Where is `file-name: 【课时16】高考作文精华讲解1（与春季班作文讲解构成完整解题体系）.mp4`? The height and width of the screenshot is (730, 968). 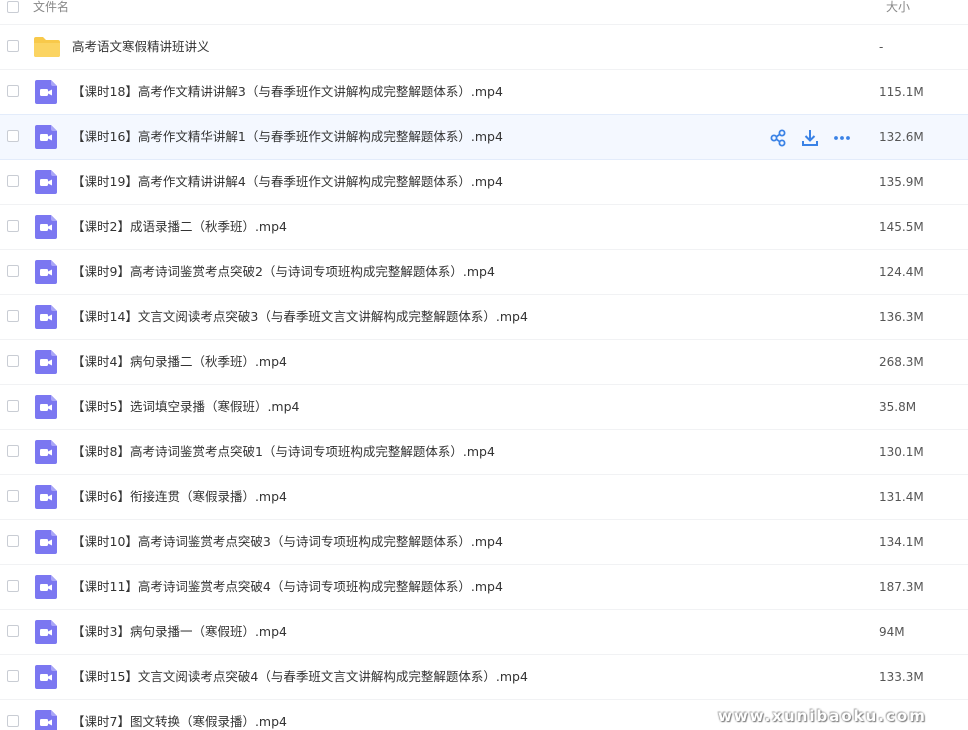
file-name: 【课时16】高考作文精华讲解1（与春季班作文讲解构成完整解题体系）.mp4 is located at coordinates (287, 137).